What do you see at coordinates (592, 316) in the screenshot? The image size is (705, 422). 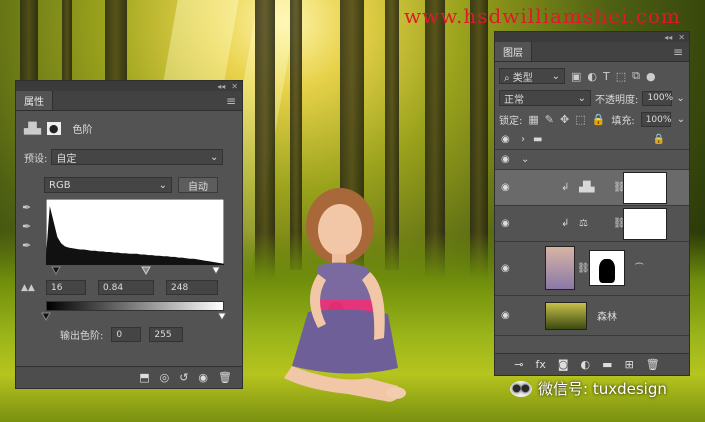 I see `layer-row-background: ◉ 森林` at bounding box center [592, 316].